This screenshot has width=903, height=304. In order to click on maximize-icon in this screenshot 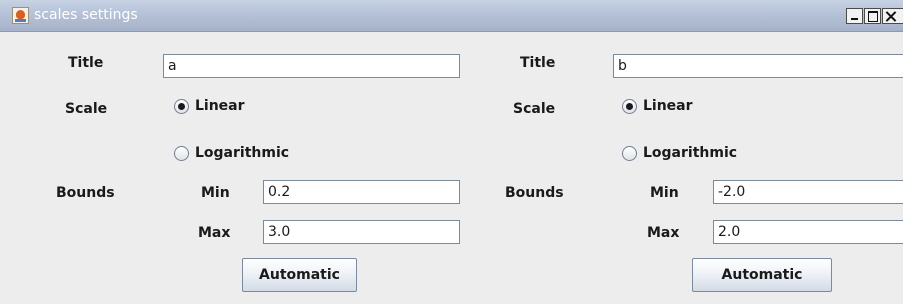, I will do `click(872, 16)`.